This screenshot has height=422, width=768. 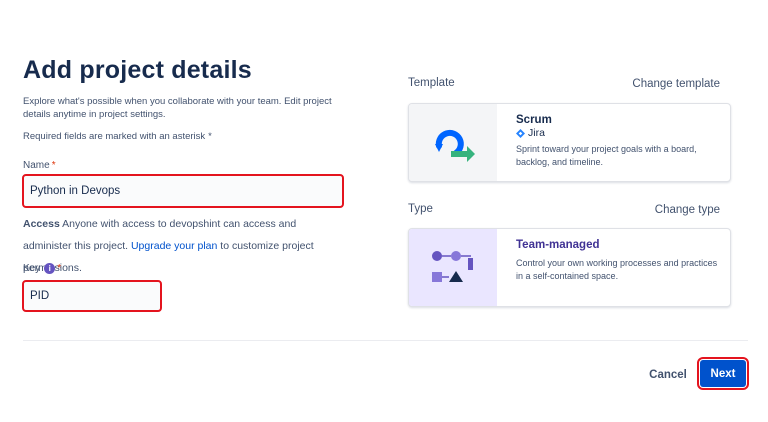 What do you see at coordinates (619, 133) in the screenshot?
I see `jira-product: Jira` at bounding box center [619, 133].